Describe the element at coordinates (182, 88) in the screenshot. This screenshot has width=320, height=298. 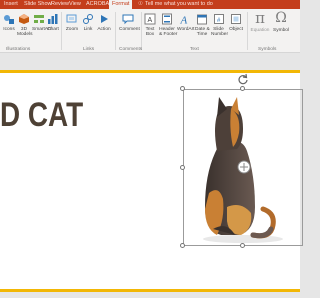
I see `resize-handle-top-left` at that location.